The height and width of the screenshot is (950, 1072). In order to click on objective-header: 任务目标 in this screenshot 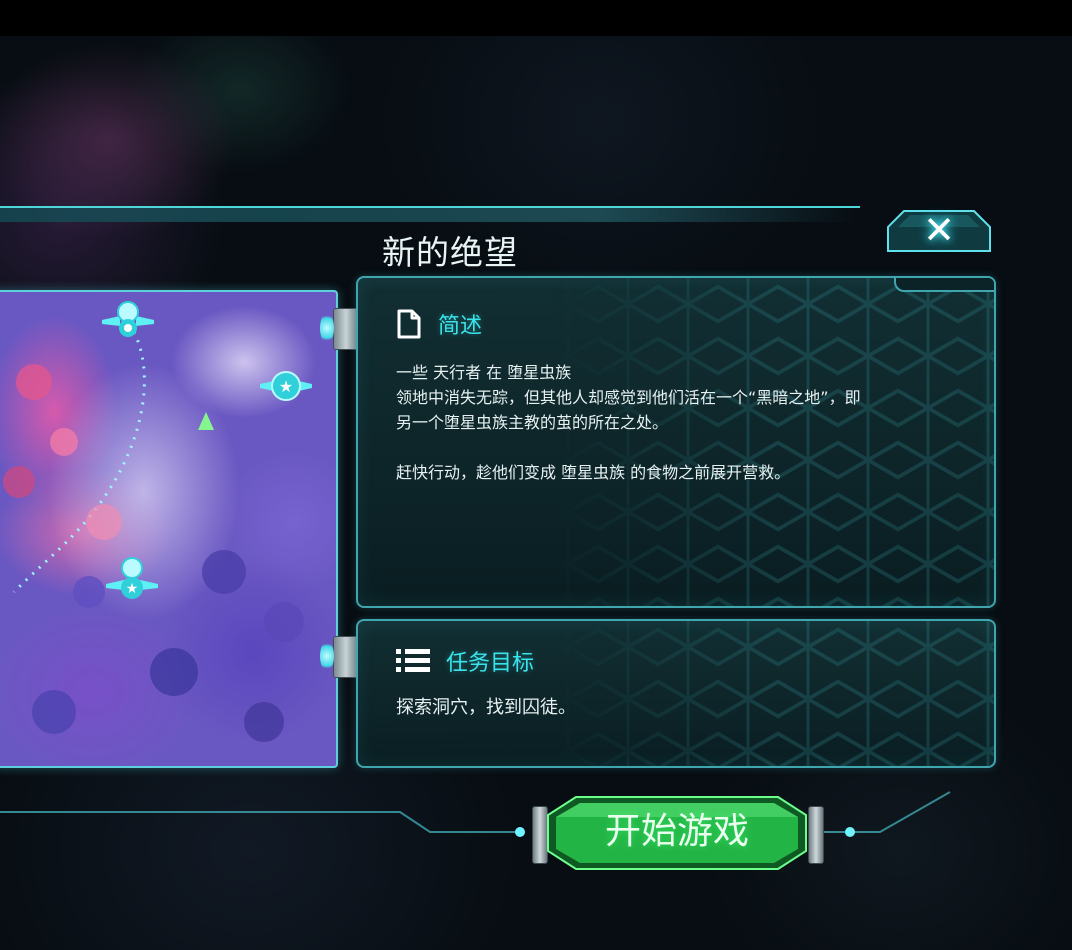, I will do `click(465, 661)`.